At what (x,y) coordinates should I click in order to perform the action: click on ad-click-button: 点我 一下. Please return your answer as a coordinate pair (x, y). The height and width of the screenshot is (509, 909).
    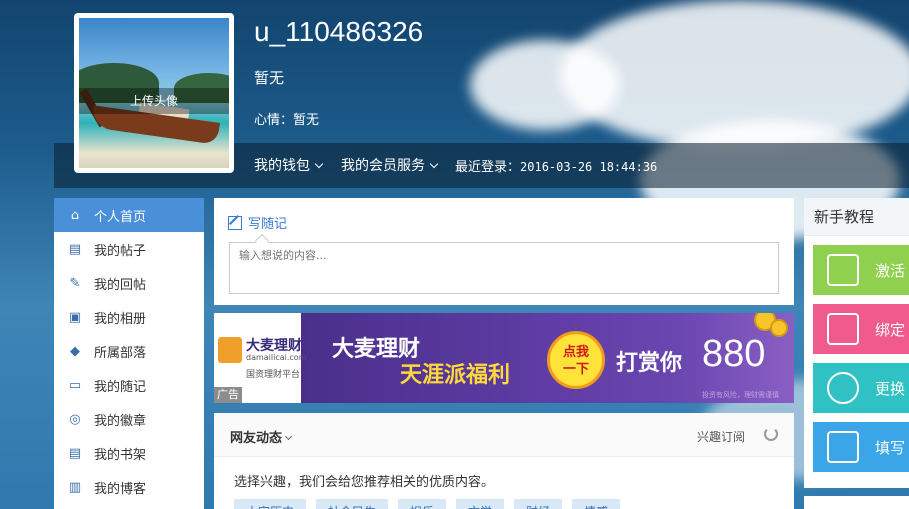
    Looking at the image, I should click on (576, 360).